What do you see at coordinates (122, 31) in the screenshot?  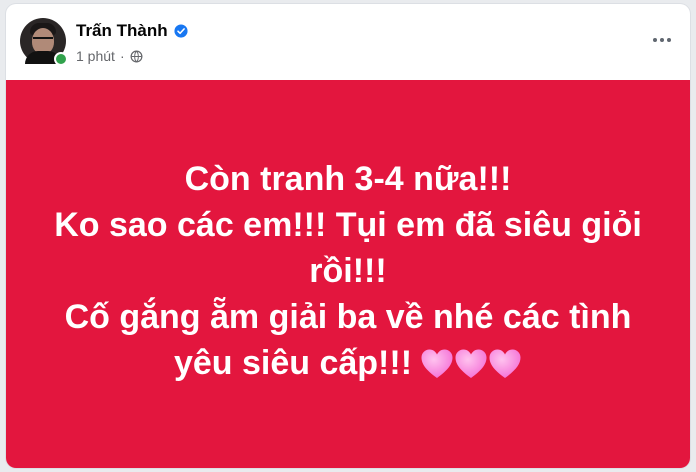 I see `author-name: Trấn Thành` at bounding box center [122, 31].